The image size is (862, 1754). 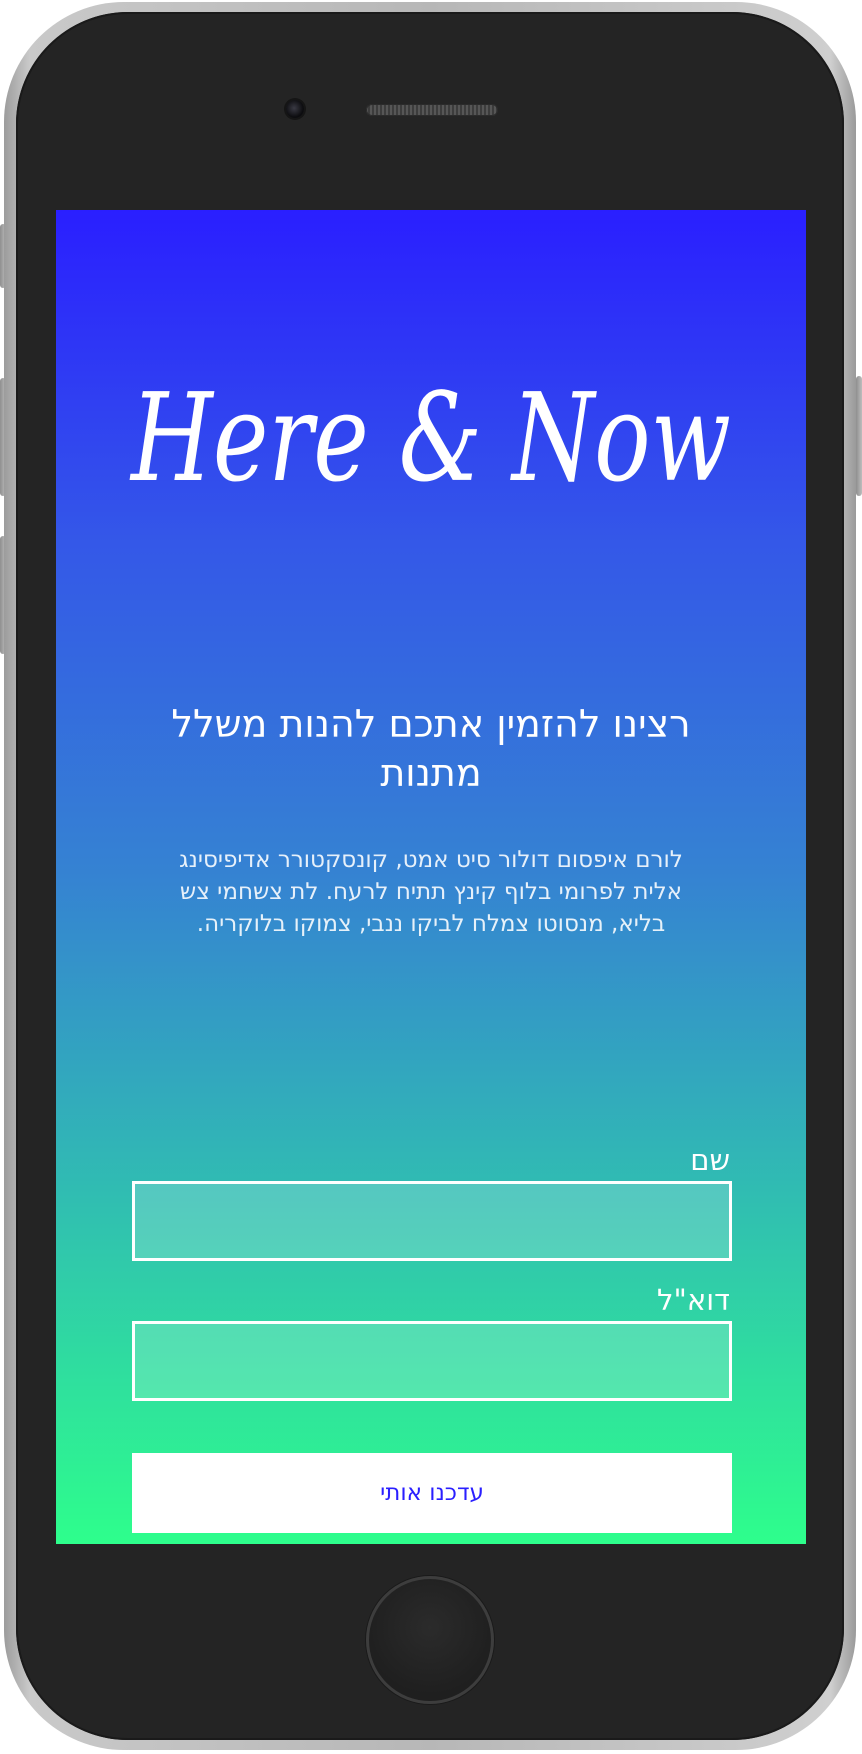 What do you see at coordinates (430, 1640) in the screenshot?
I see `home-button` at bounding box center [430, 1640].